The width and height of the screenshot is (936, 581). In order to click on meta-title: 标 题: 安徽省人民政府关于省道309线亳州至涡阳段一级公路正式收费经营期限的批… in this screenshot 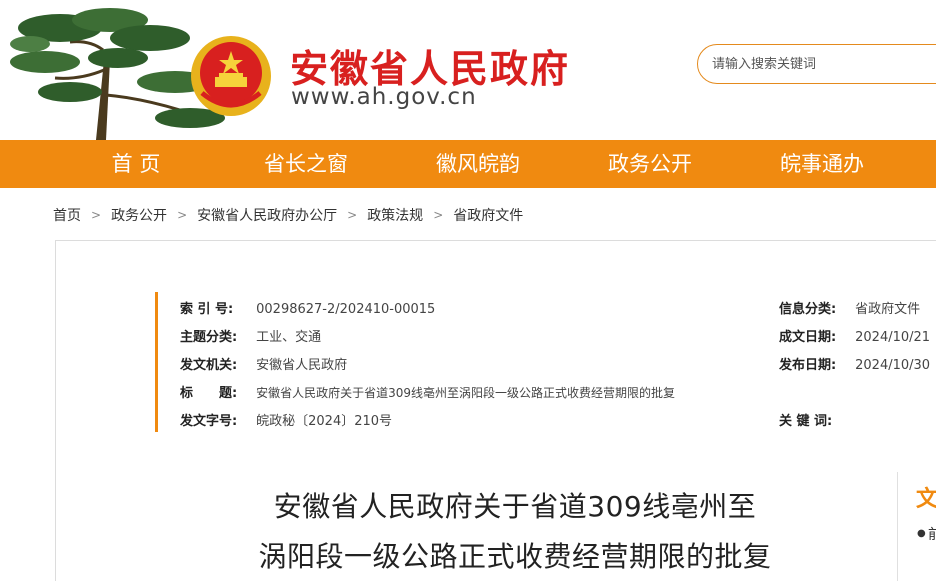, I will do `click(427, 391)`.